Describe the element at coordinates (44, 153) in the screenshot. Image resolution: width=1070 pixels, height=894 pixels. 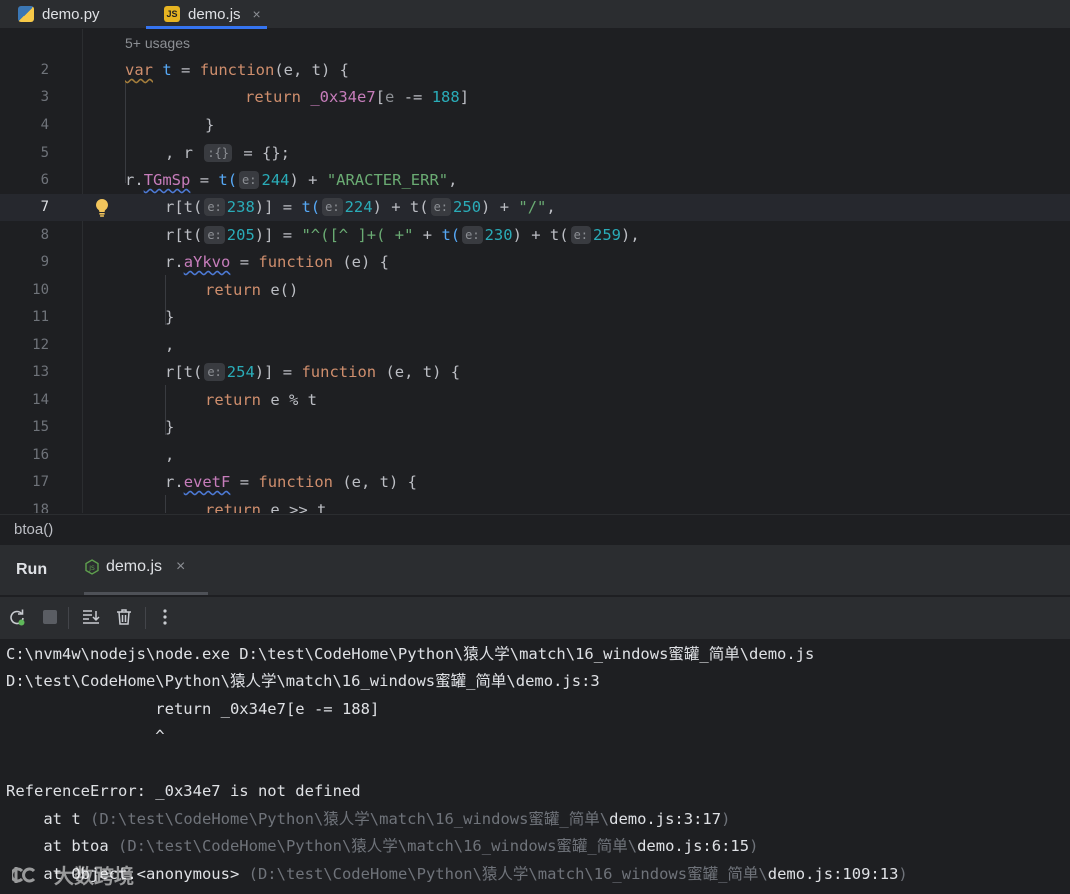
I see `line-number: 5` at that location.